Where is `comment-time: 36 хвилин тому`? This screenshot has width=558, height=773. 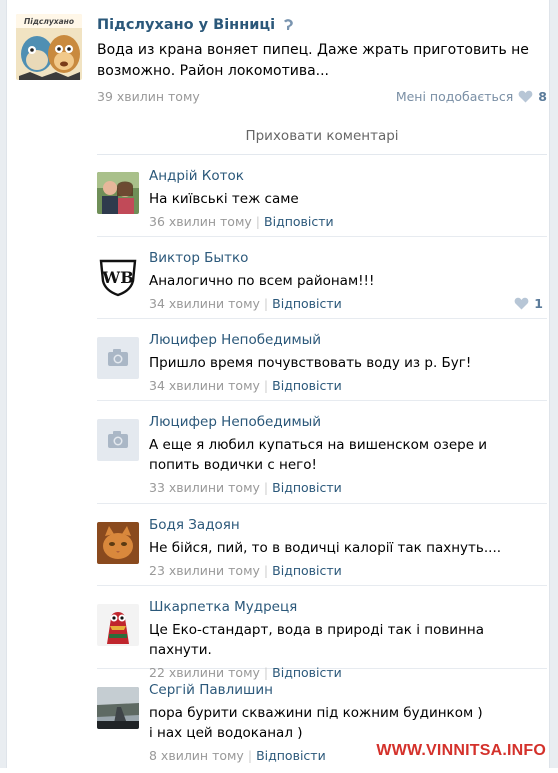
comment-time: 36 хвилин тому is located at coordinates (200, 221).